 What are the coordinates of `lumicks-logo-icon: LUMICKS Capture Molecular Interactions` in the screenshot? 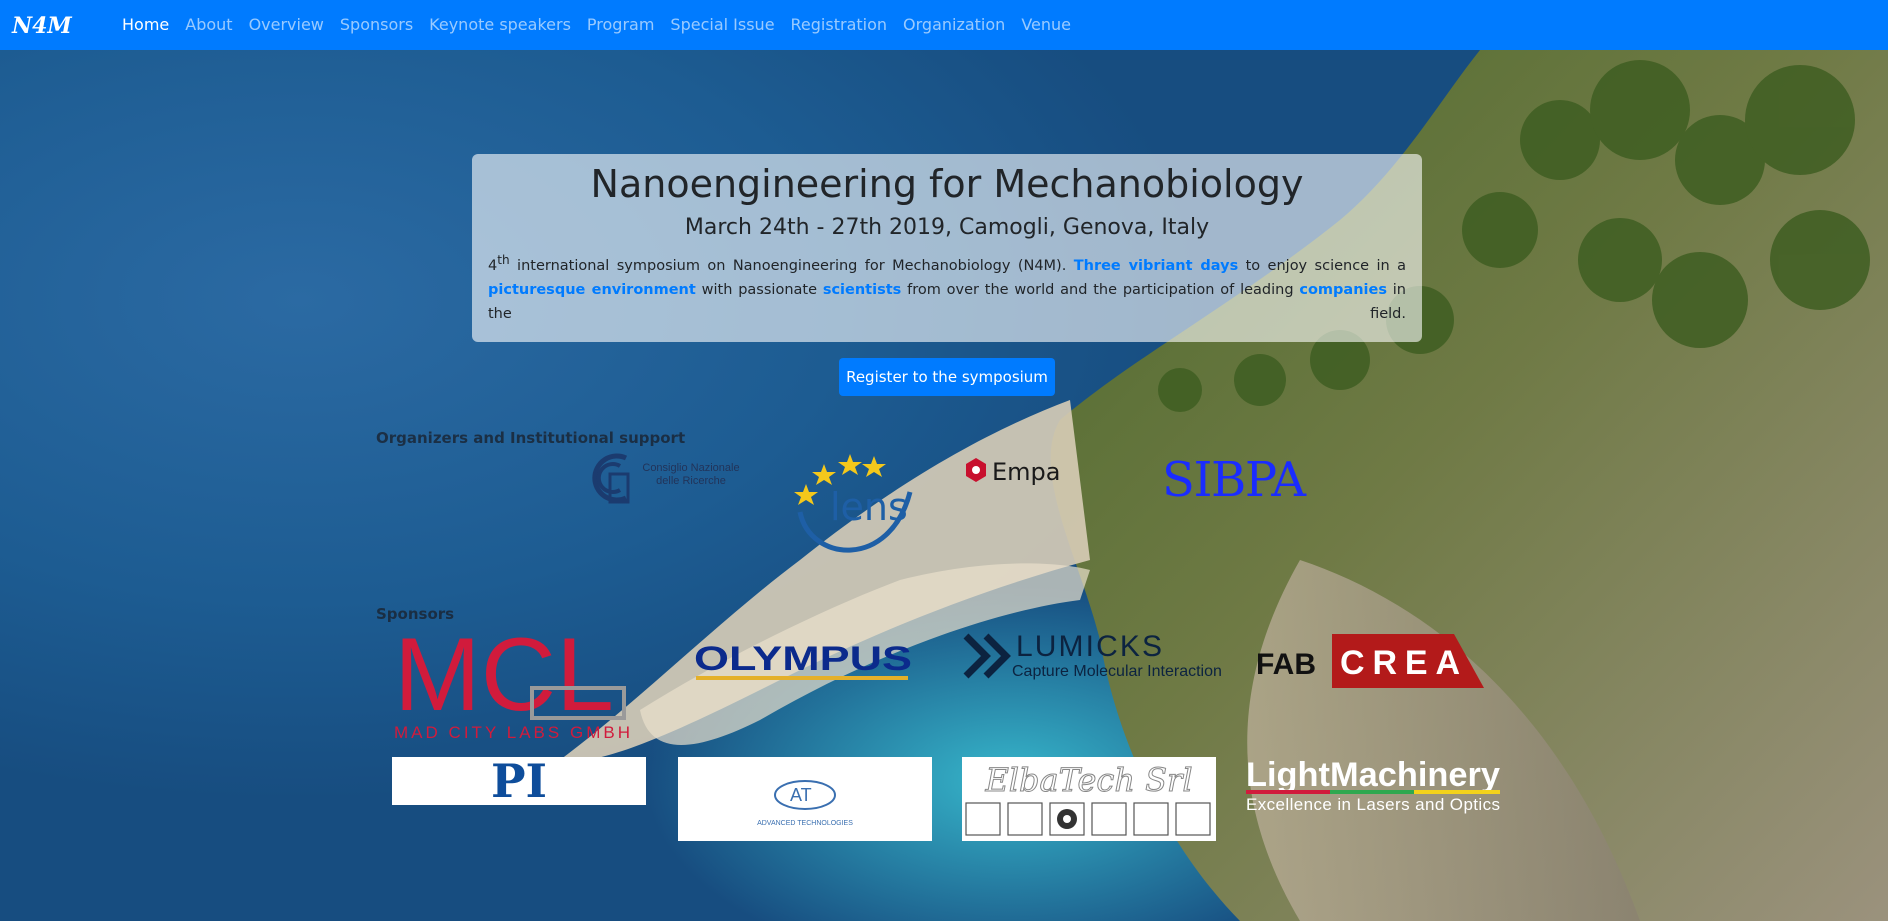 It's located at (1092, 655).